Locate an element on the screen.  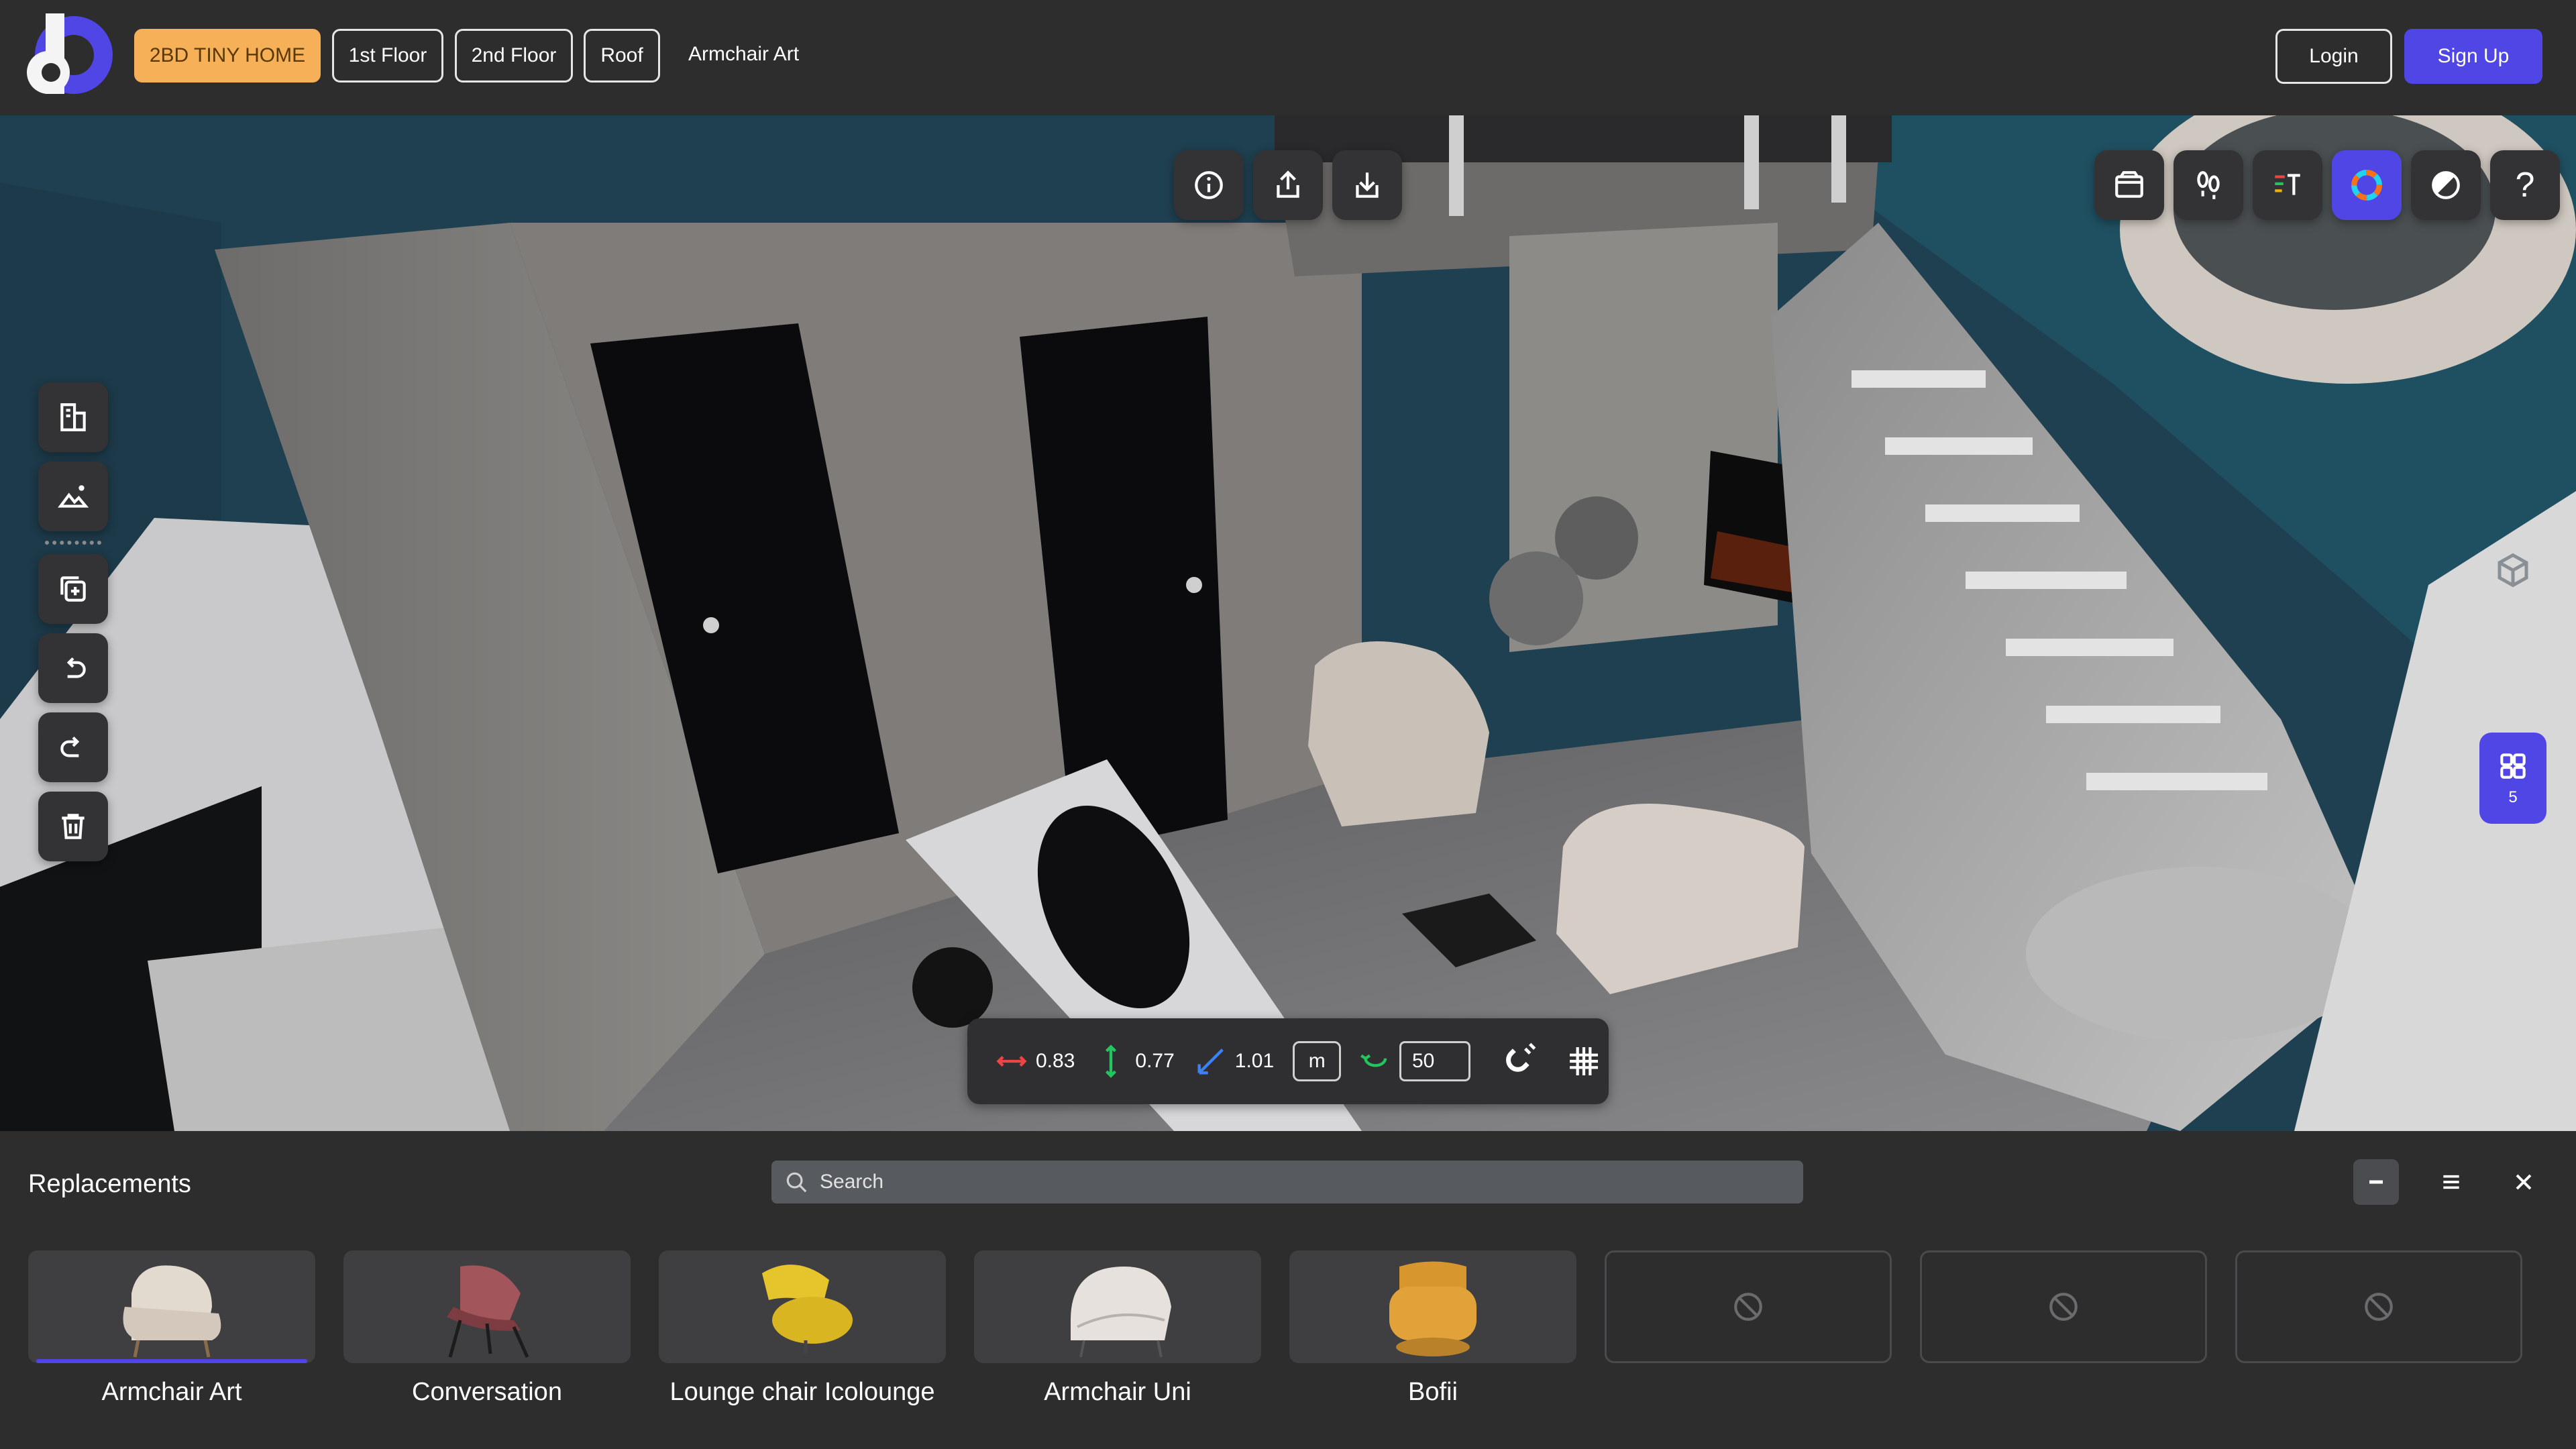
help-button: ? is located at coordinates (2525, 185).